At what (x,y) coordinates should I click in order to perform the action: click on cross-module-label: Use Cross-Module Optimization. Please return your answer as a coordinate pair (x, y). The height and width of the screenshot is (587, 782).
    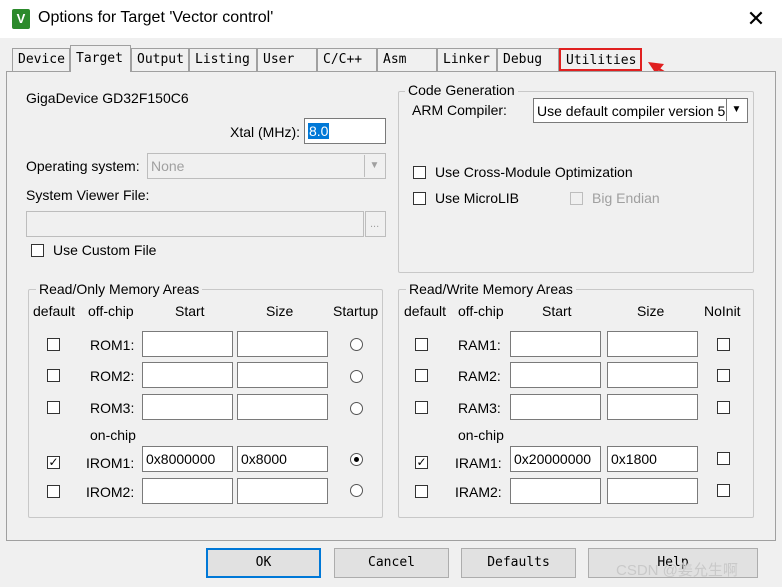
    Looking at the image, I should click on (534, 172).